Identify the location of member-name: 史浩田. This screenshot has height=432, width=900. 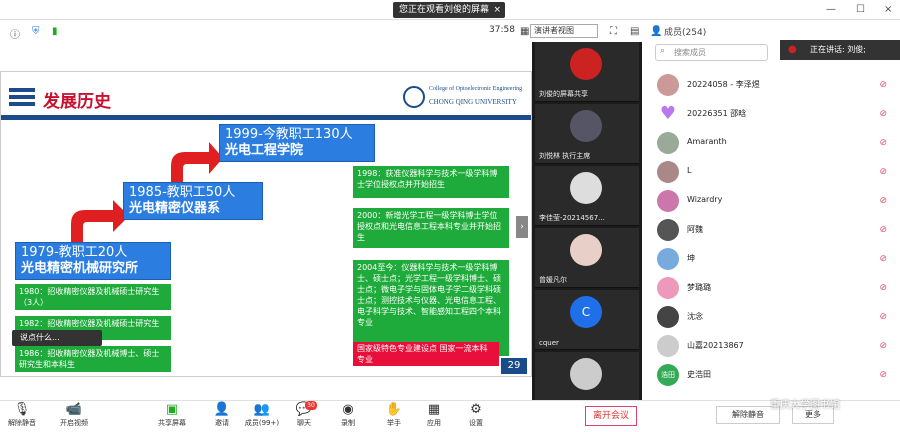
(699, 374).